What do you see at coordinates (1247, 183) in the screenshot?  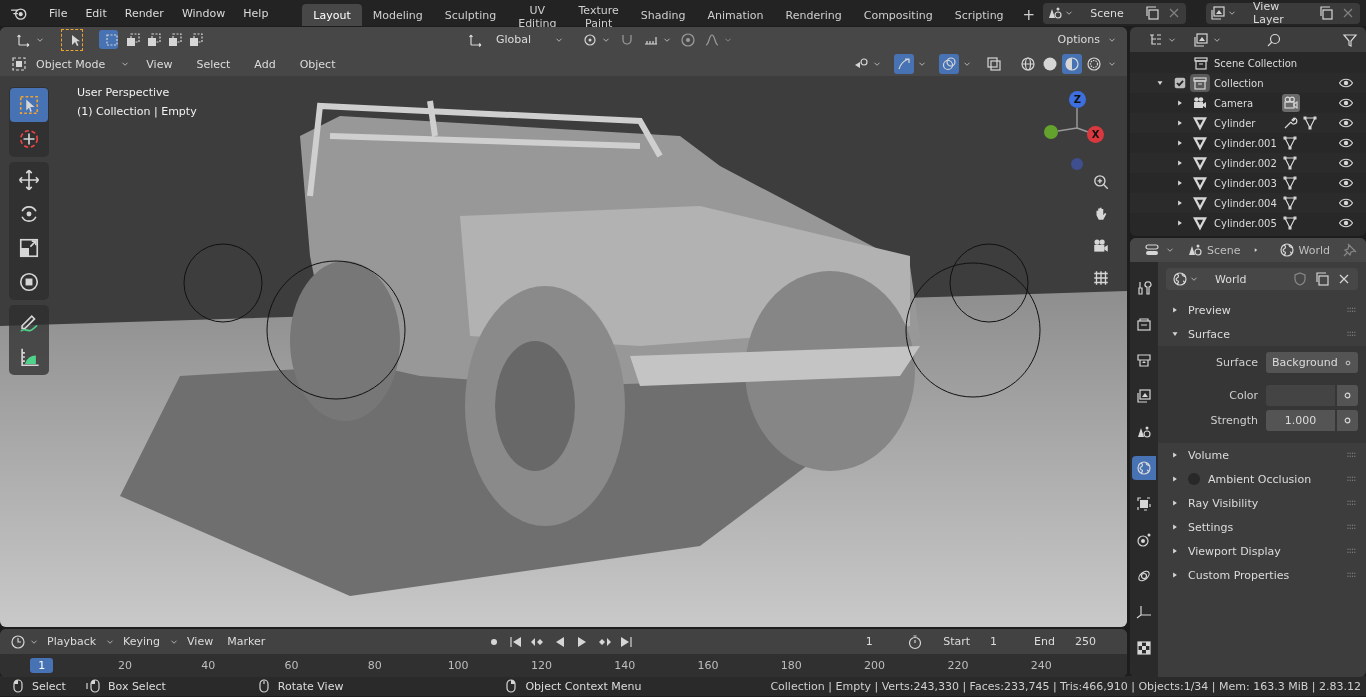 I see `outliner-item: Cylinder.003` at bounding box center [1247, 183].